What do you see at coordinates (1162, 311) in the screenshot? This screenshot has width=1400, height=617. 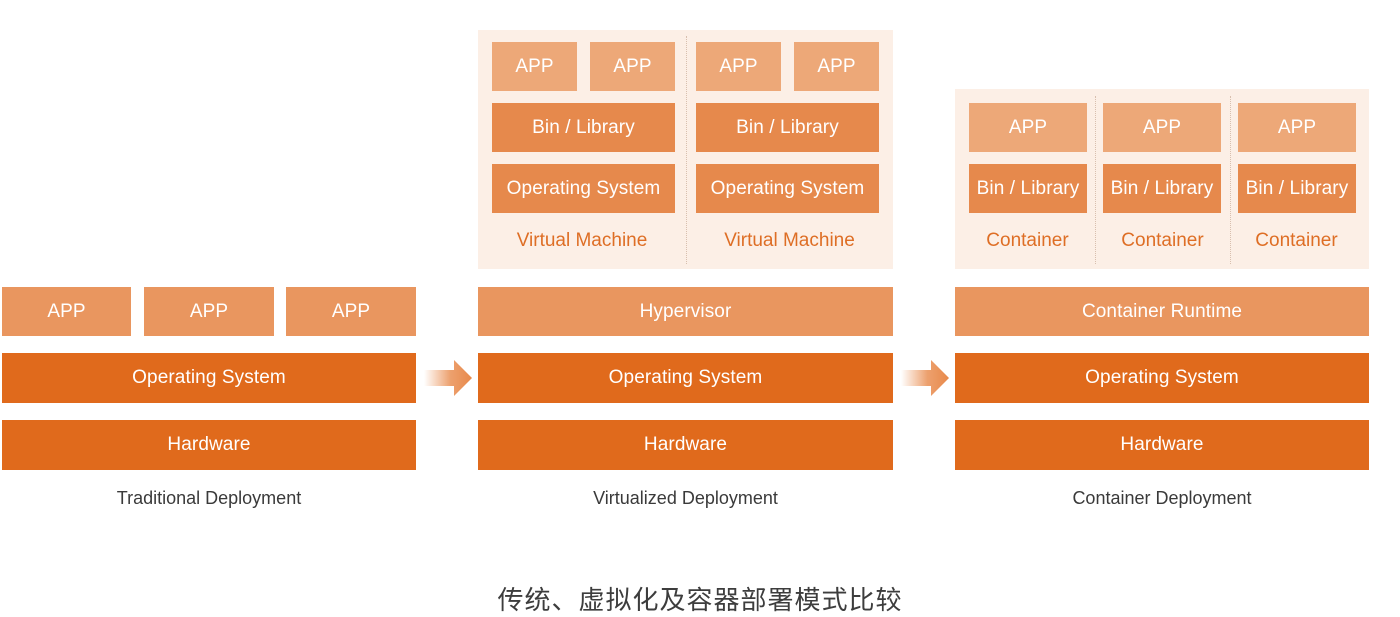 I see `container-runtime: Container Runtime` at bounding box center [1162, 311].